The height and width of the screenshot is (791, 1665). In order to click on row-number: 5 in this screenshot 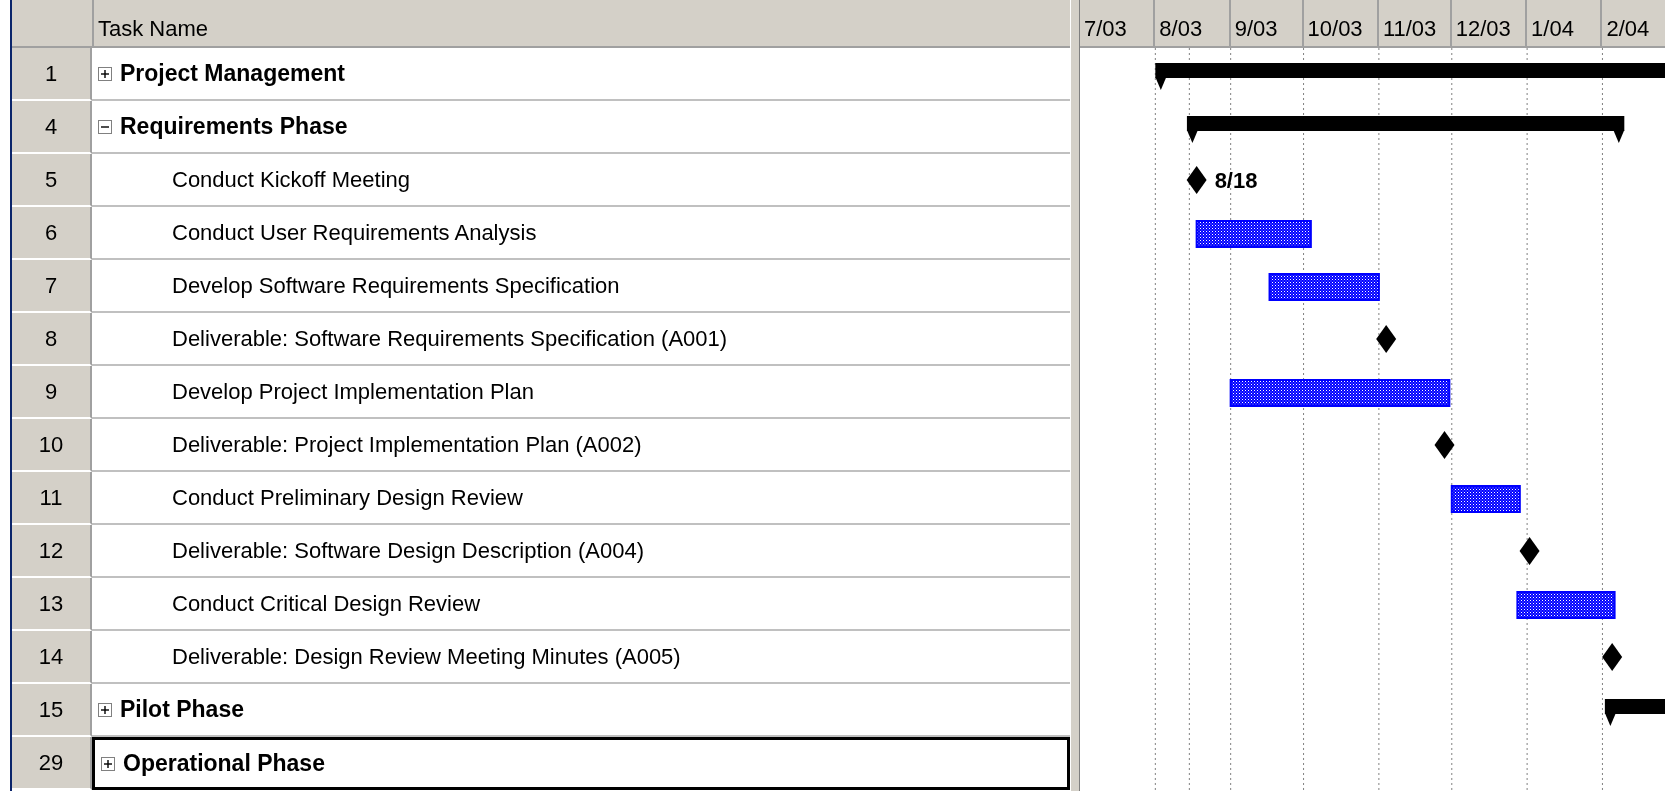, I will do `click(52, 180)`.